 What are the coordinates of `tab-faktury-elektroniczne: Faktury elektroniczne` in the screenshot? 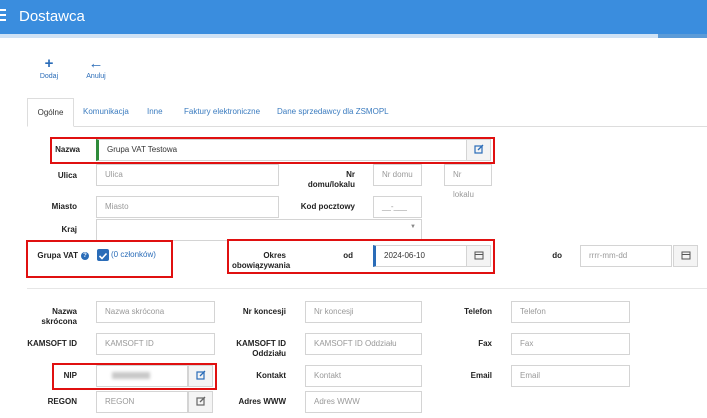 It's located at (222, 112).